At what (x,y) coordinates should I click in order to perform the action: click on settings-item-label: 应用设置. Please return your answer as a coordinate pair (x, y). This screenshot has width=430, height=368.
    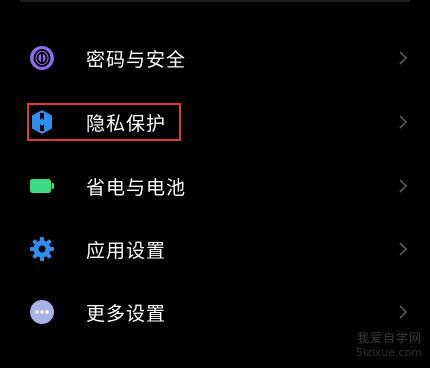
    Looking at the image, I should click on (126, 250).